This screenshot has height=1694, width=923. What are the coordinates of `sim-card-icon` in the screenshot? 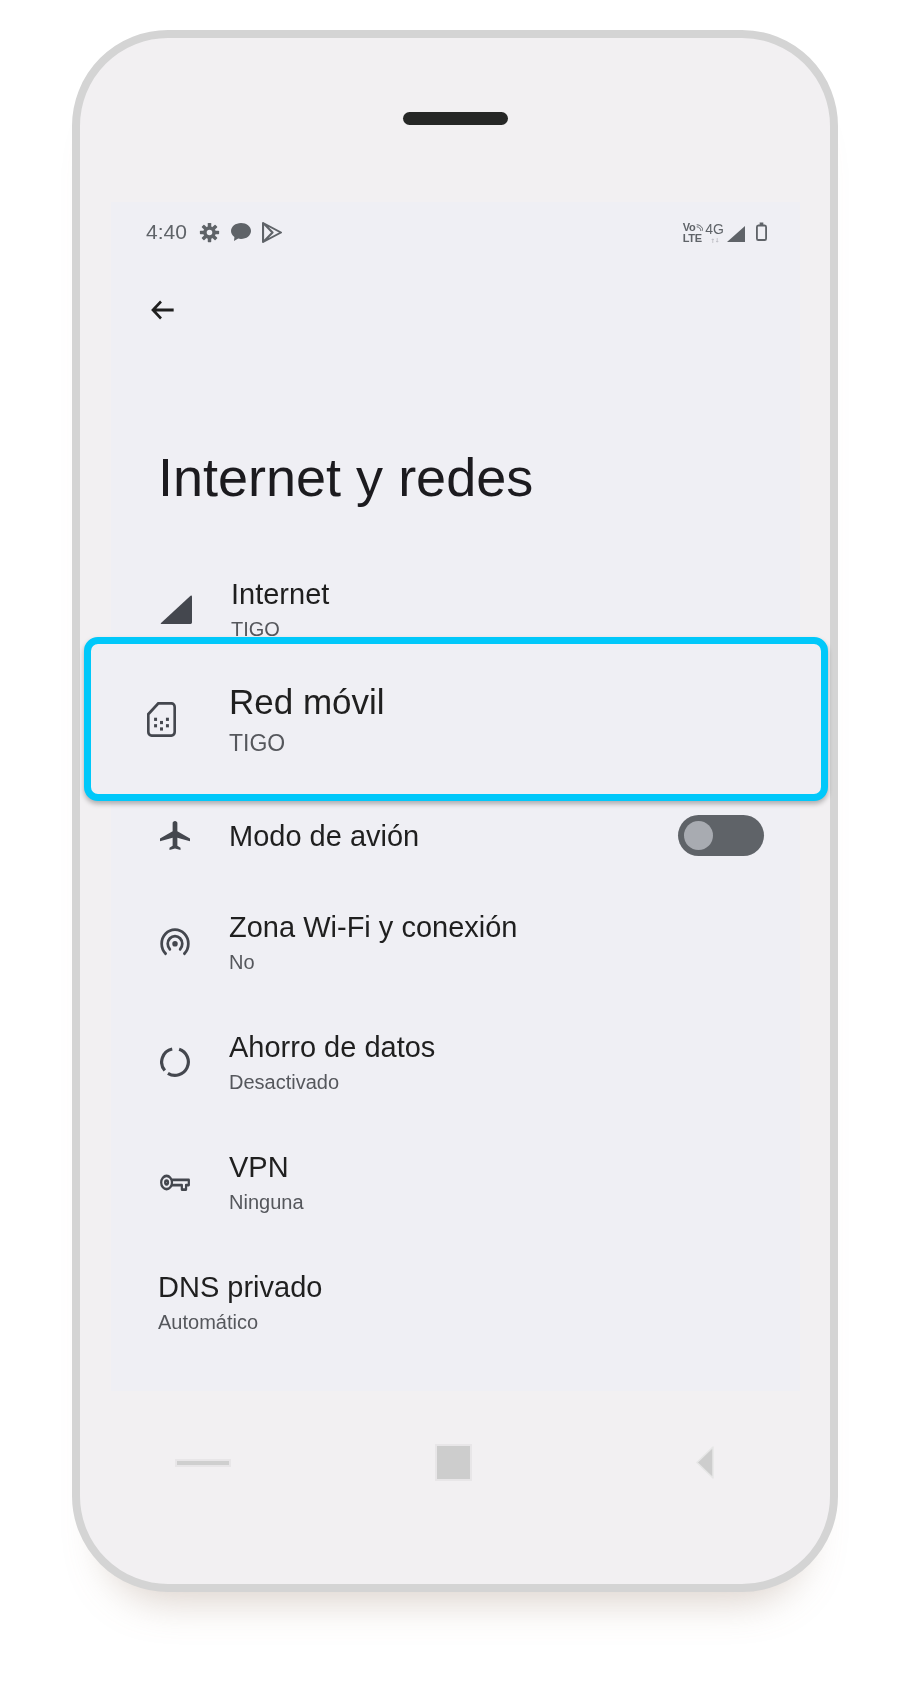 It's located at (161, 719).